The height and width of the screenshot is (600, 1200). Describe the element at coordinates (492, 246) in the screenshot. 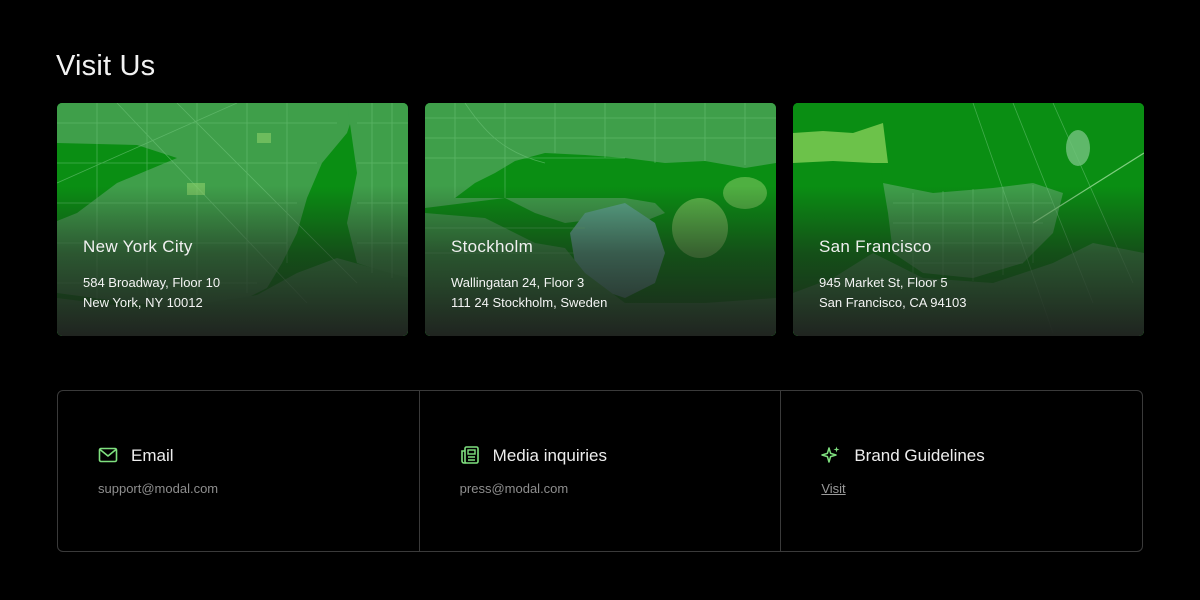

I see `city-name: Stockholm` at that location.